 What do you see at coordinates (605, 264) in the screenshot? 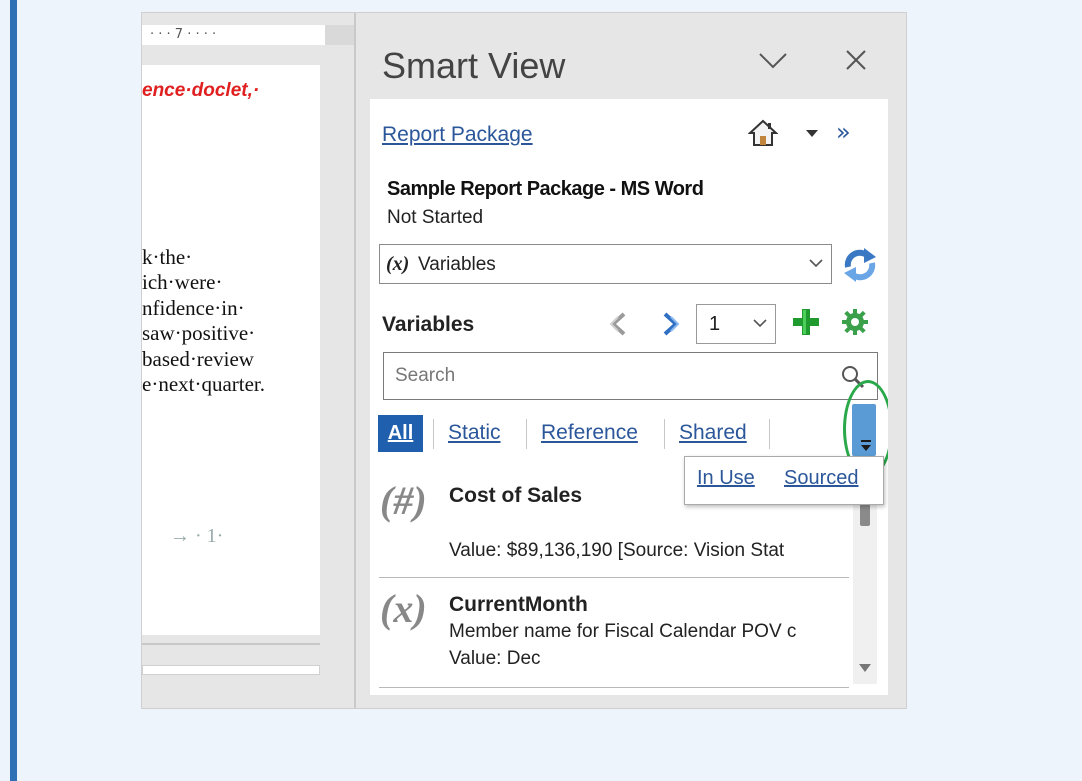
I see `view-selector-dropdown: (x) Variables` at bounding box center [605, 264].